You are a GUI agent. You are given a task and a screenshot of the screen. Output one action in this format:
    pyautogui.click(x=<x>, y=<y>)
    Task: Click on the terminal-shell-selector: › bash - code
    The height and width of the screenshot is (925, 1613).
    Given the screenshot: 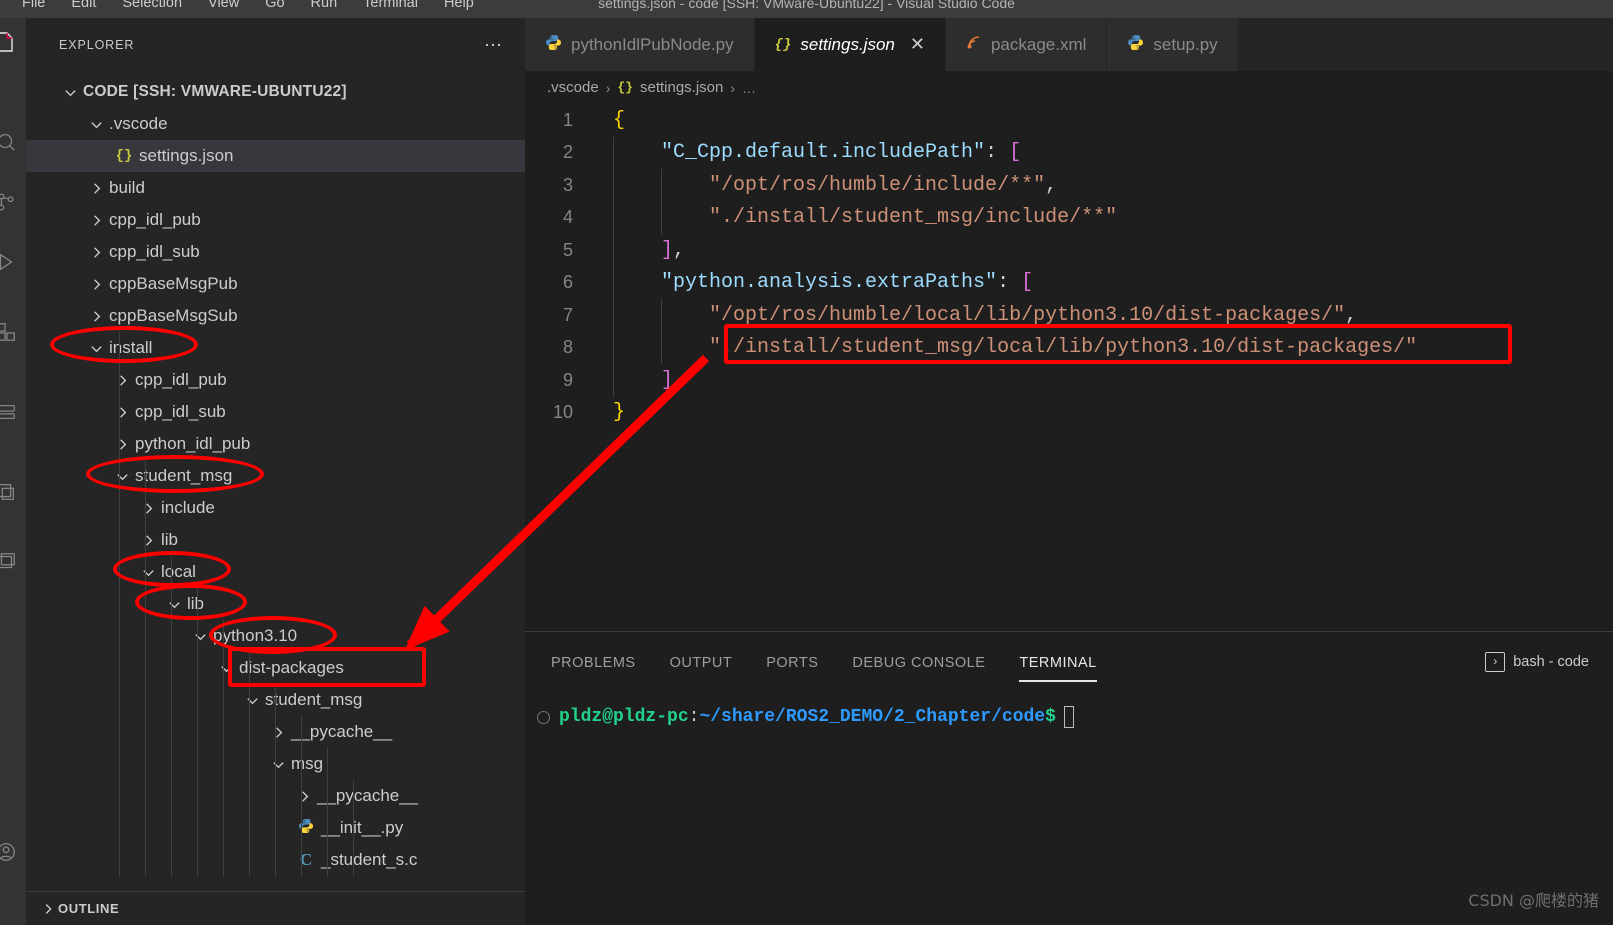 What is the action you would take?
    pyautogui.click(x=1537, y=662)
    